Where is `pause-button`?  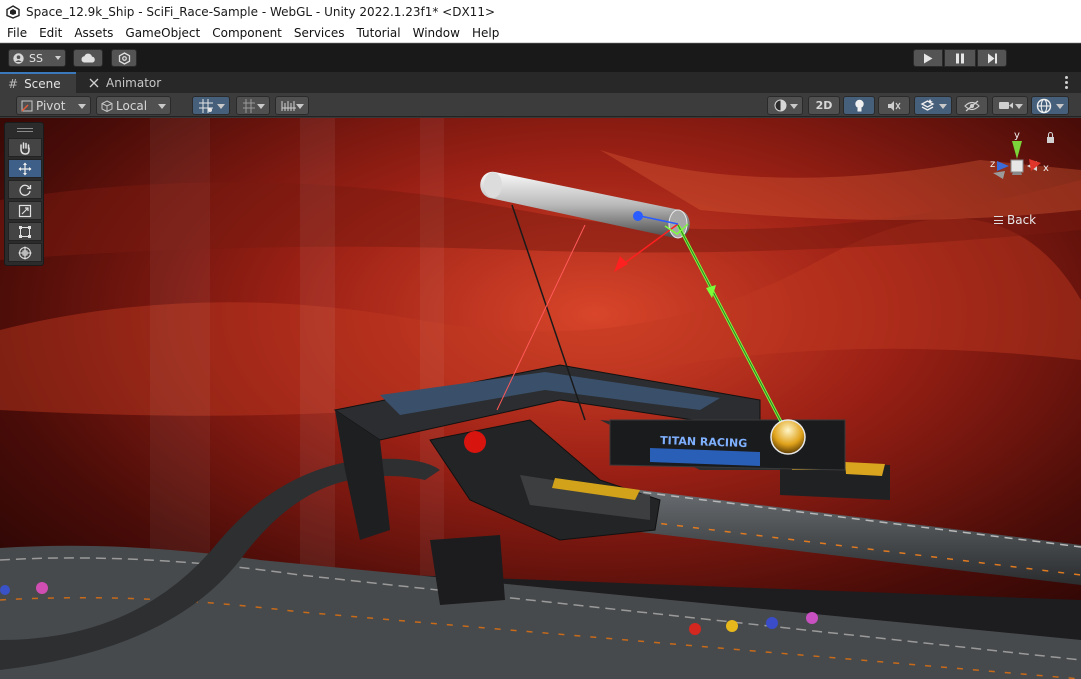
pause-button is located at coordinates (960, 58).